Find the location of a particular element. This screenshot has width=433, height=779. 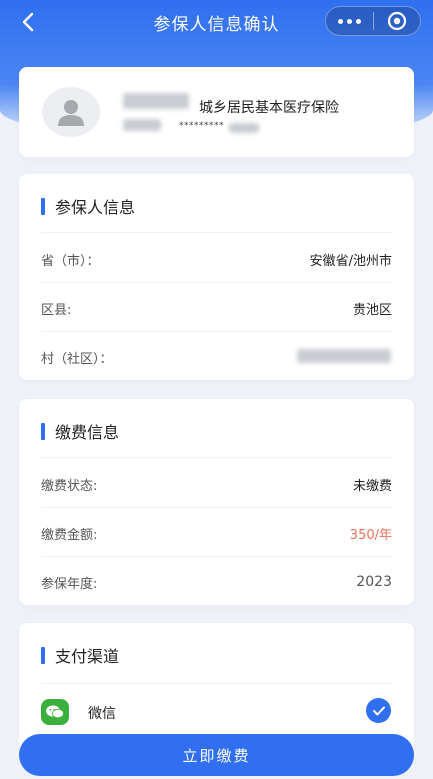

row-label: 区县: is located at coordinates (56, 310).